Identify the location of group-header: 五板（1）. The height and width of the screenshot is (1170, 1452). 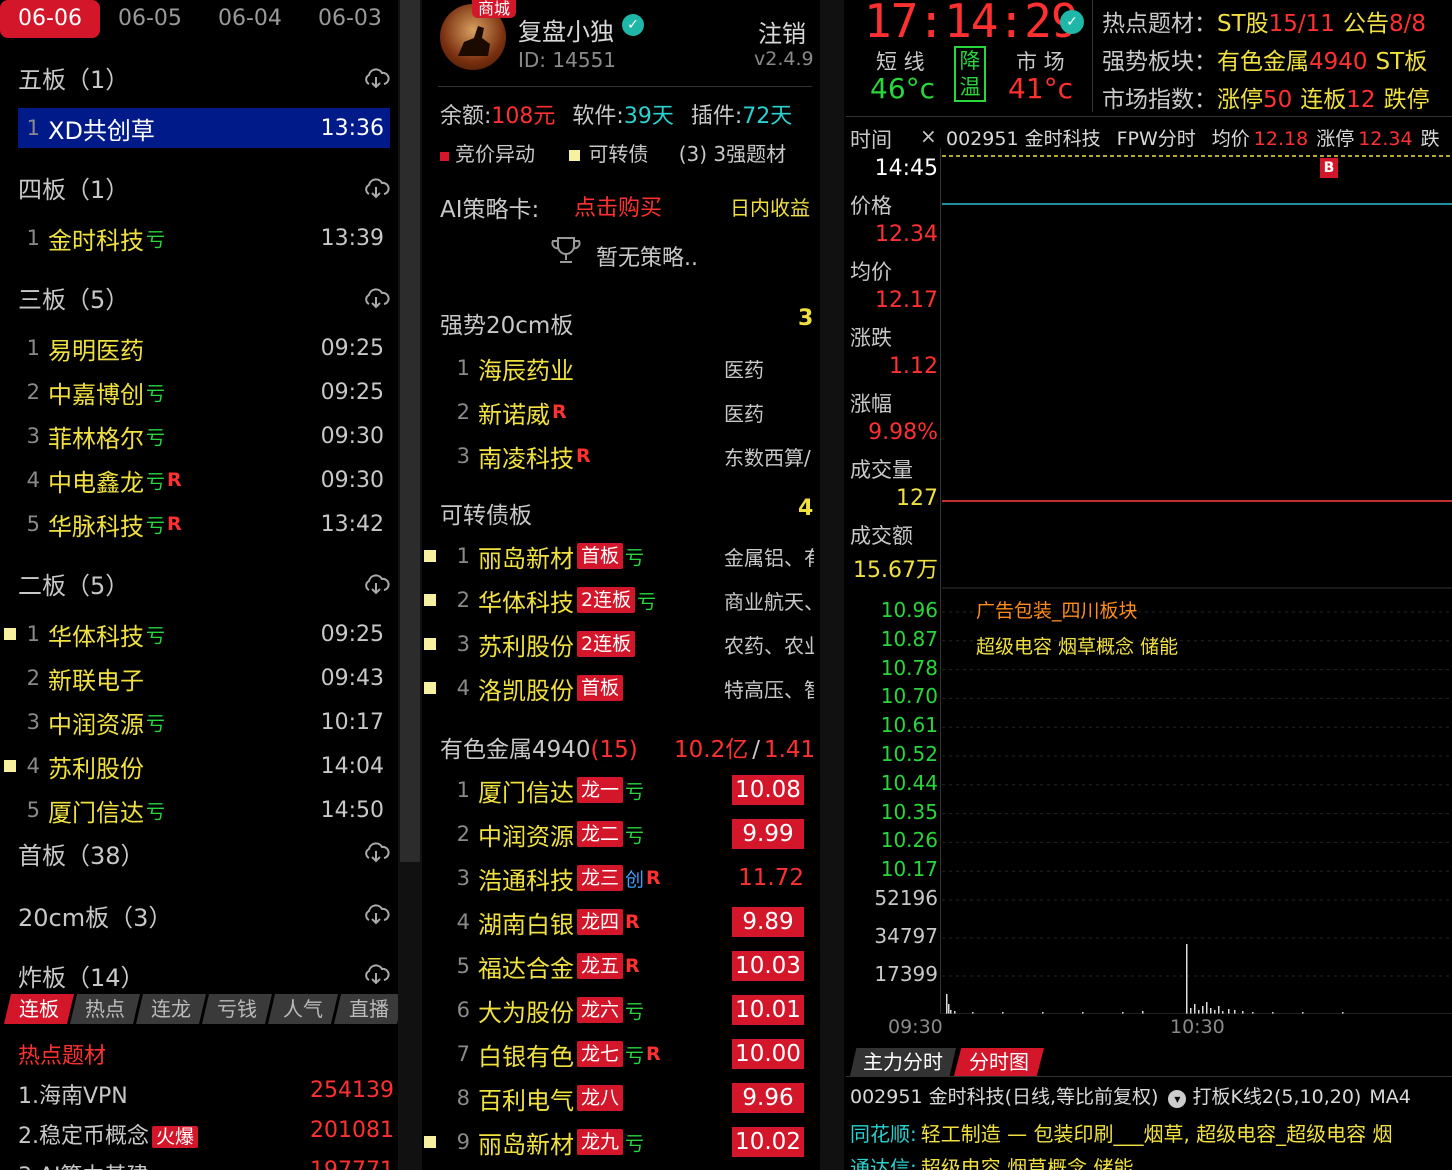
(73, 77).